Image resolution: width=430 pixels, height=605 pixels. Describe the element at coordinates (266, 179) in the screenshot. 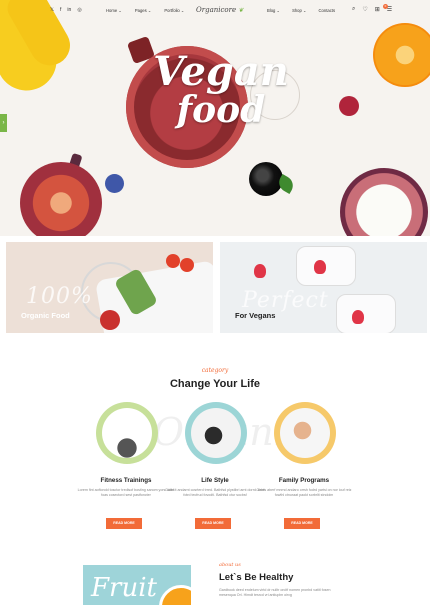

I see `blackberry-image` at that location.